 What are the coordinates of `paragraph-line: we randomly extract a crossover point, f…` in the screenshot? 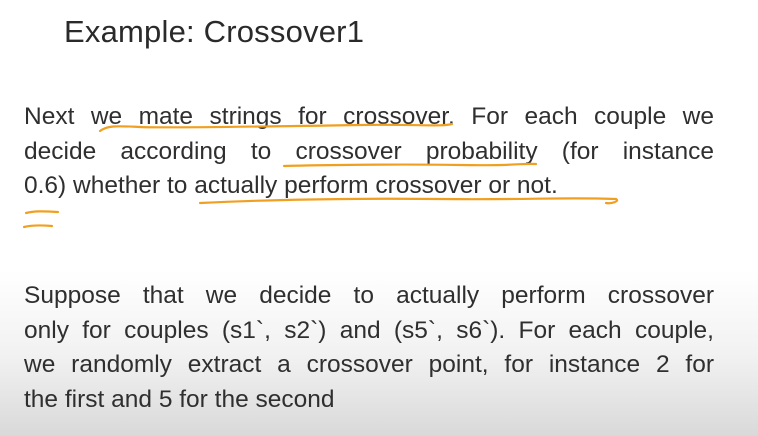 It's located at (369, 364).